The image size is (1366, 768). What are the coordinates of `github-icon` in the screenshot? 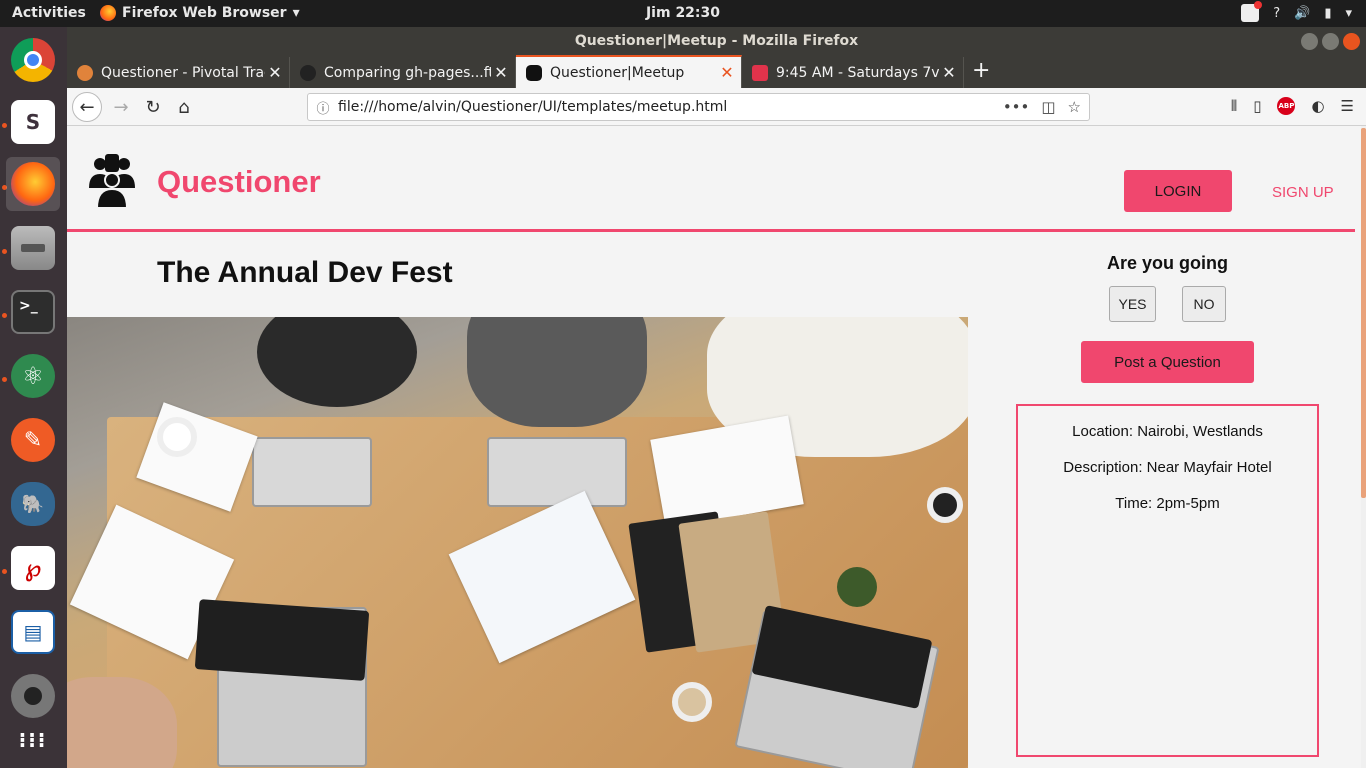 It's located at (308, 72).